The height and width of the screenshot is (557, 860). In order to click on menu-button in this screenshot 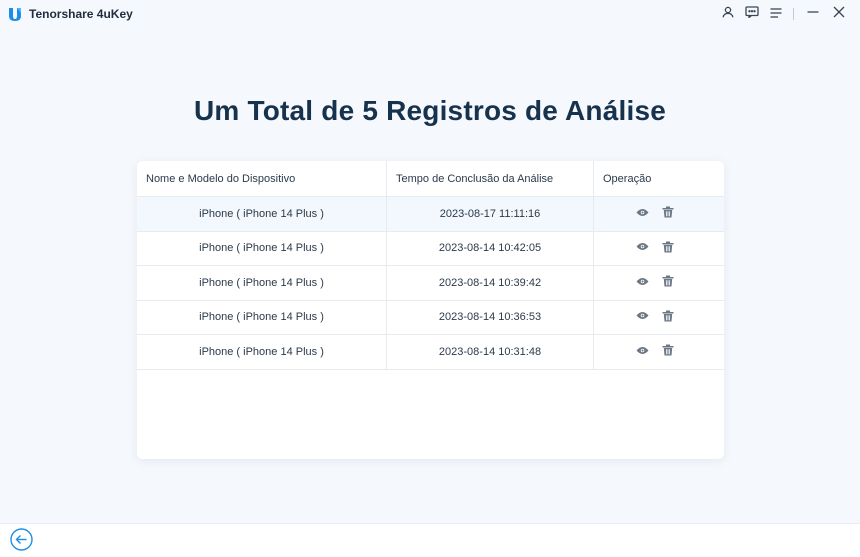, I will do `click(776, 14)`.